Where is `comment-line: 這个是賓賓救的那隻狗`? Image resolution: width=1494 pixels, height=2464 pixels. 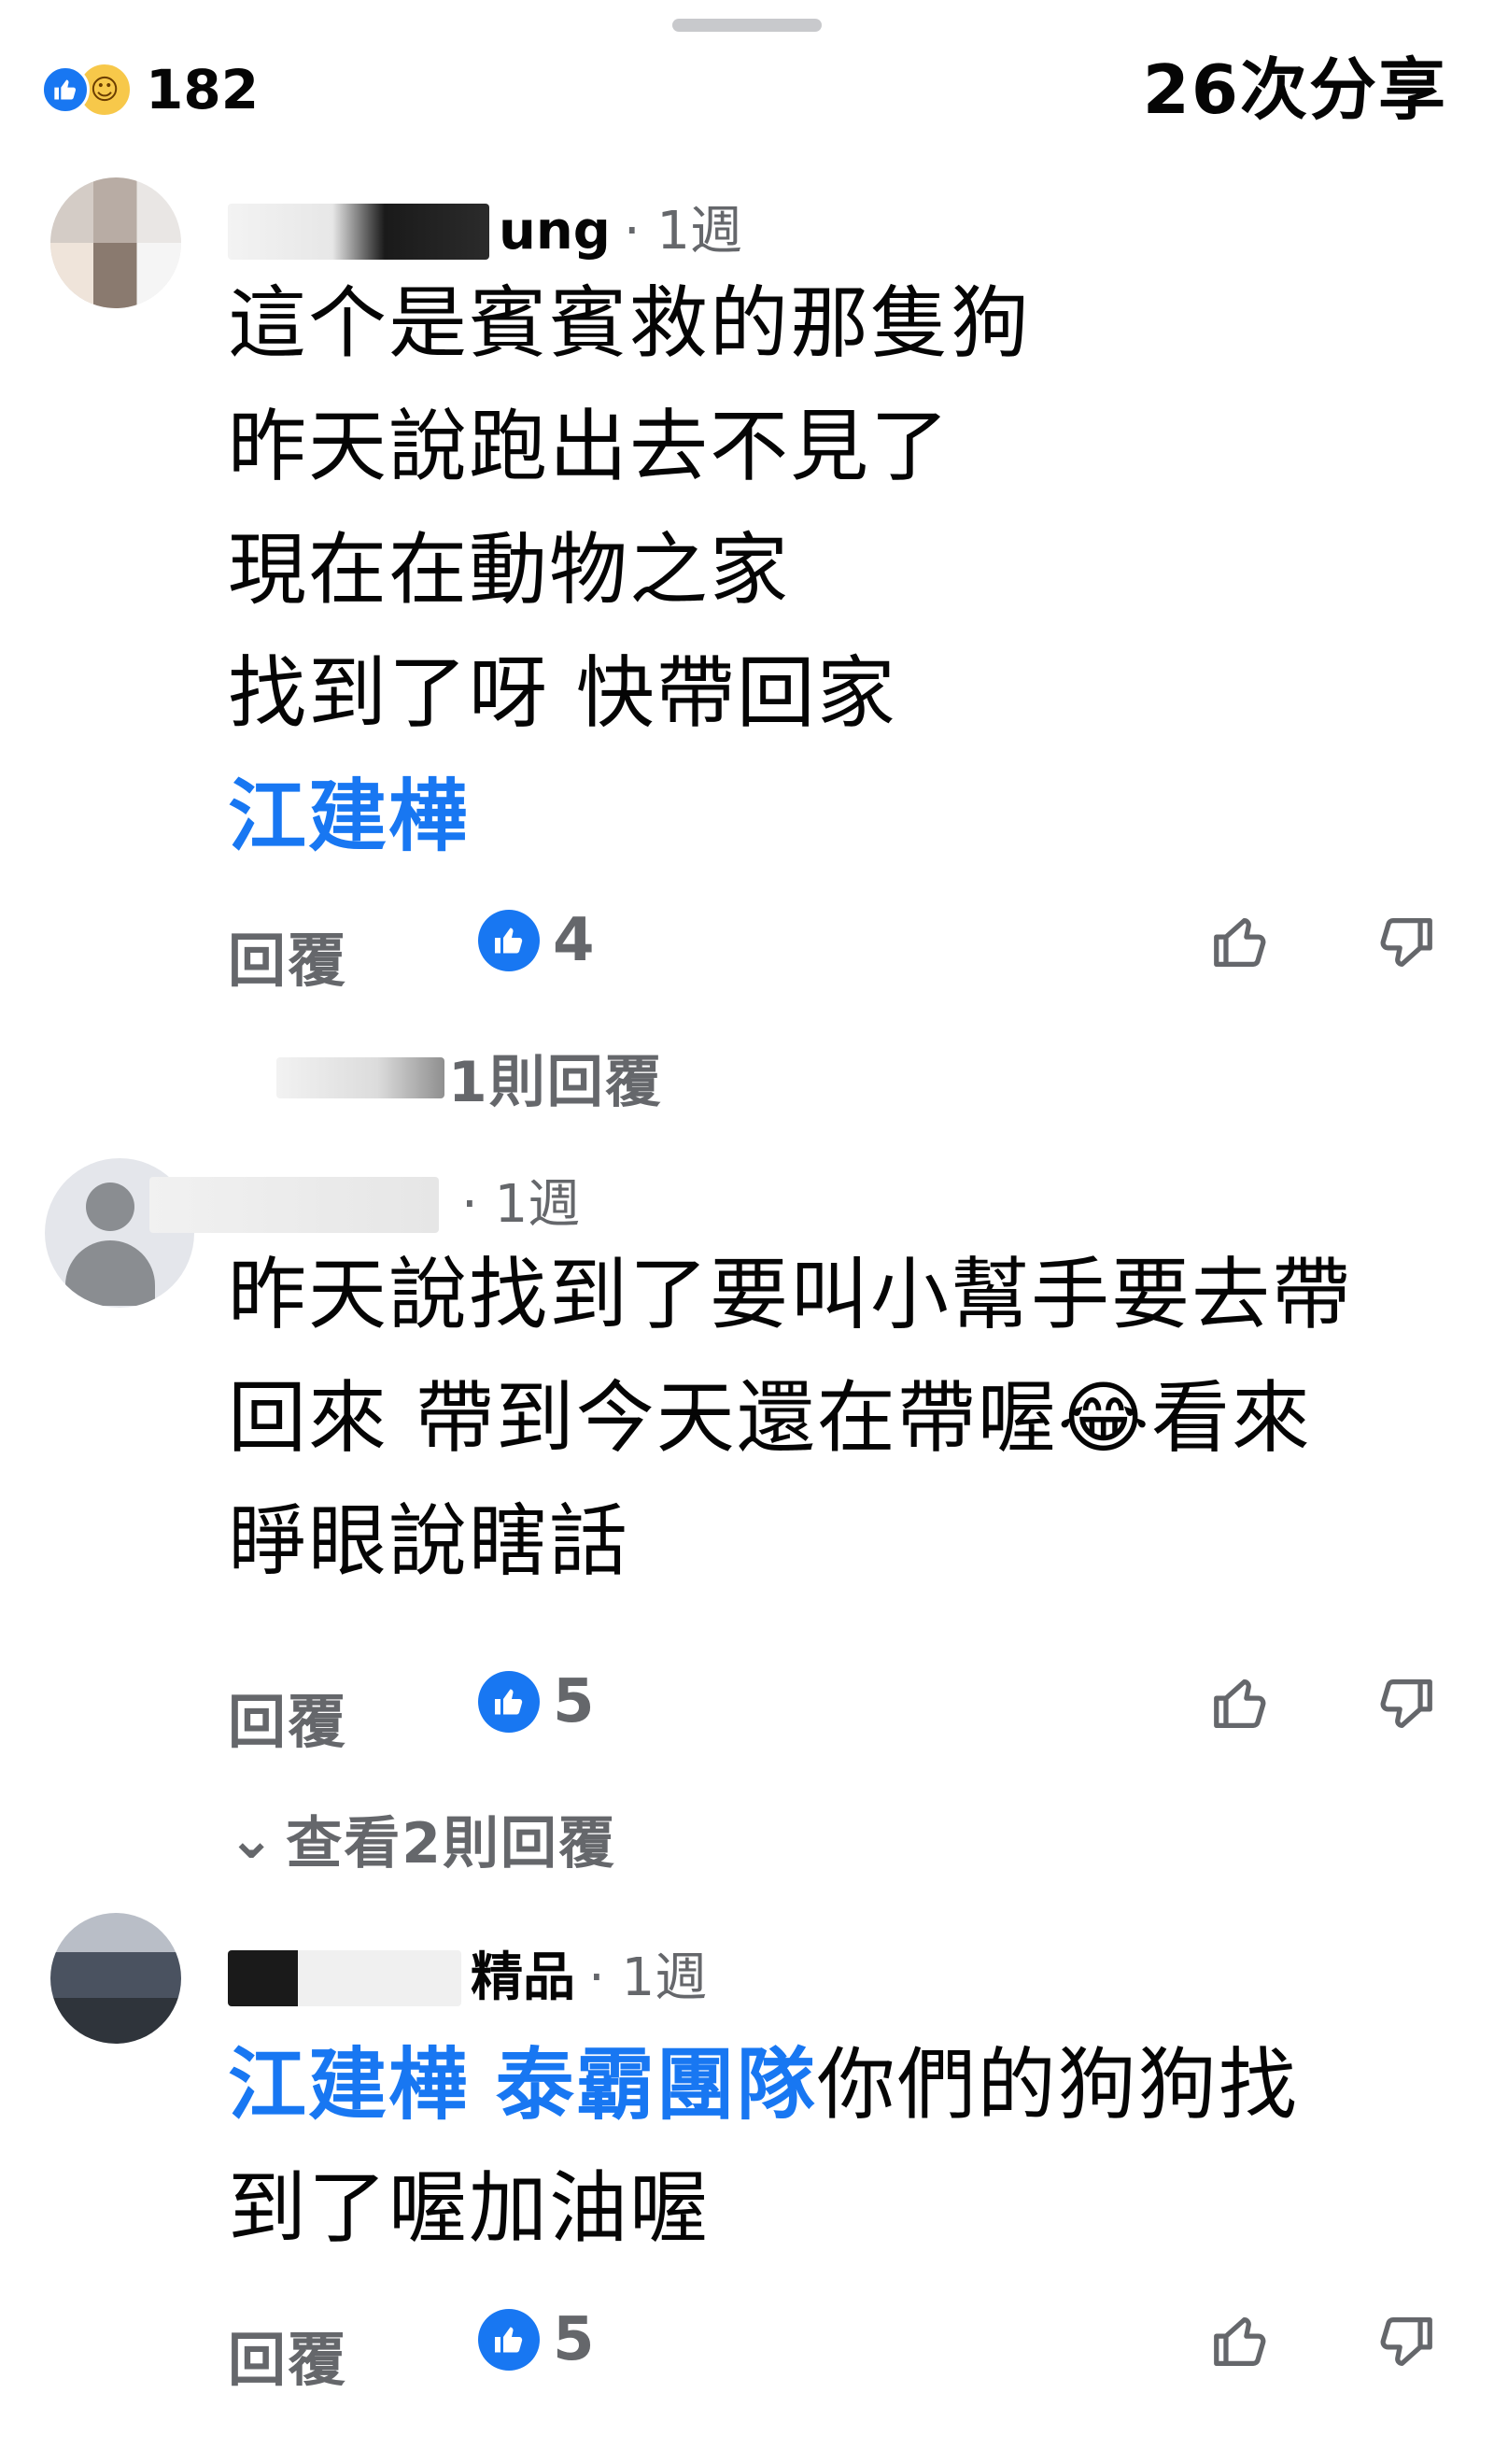 comment-line: 這个是賓賓救的那隻狗 is located at coordinates (630, 323).